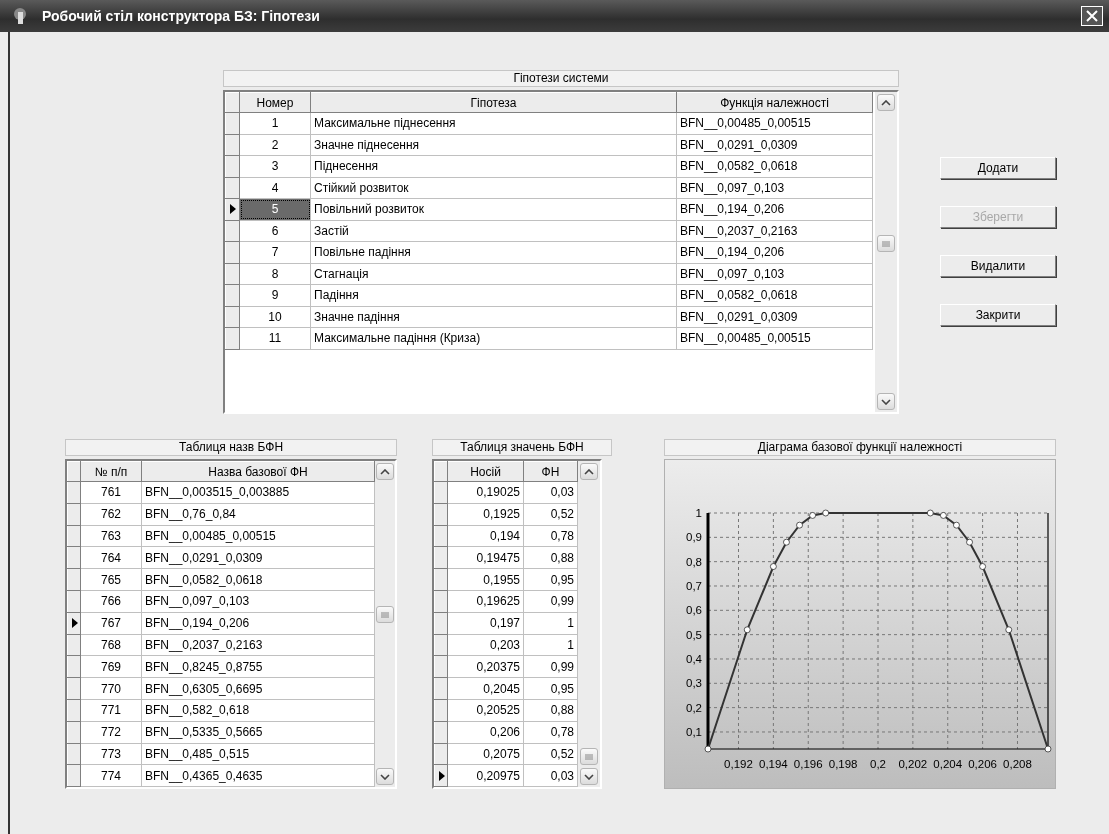 Image resolution: width=1109 pixels, height=834 pixels. What do you see at coordinates (275, 252) in the screenshot?
I see `table-cell: 7` at bounding box center [275, 252].